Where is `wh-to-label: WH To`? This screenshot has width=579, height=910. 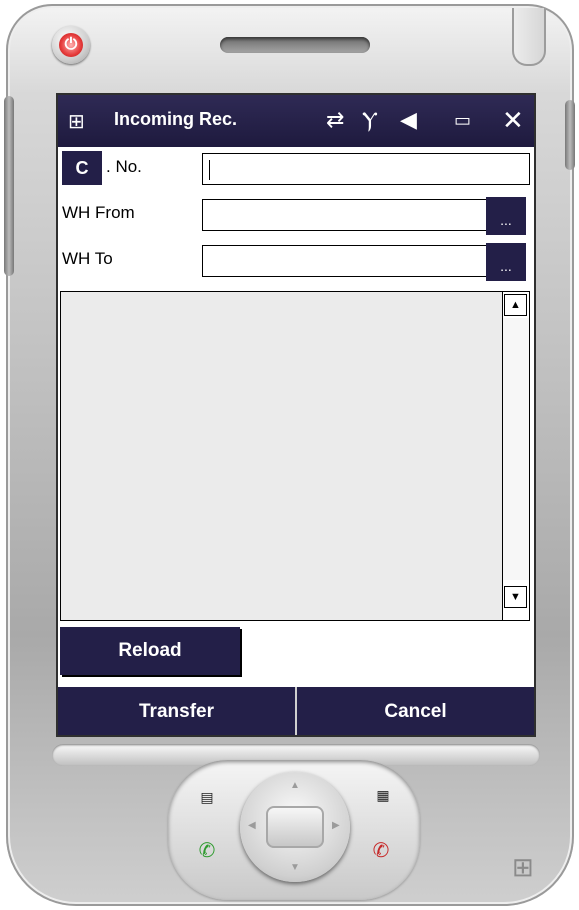
wh-to-label: WH To is located at coordinates (87, 258).